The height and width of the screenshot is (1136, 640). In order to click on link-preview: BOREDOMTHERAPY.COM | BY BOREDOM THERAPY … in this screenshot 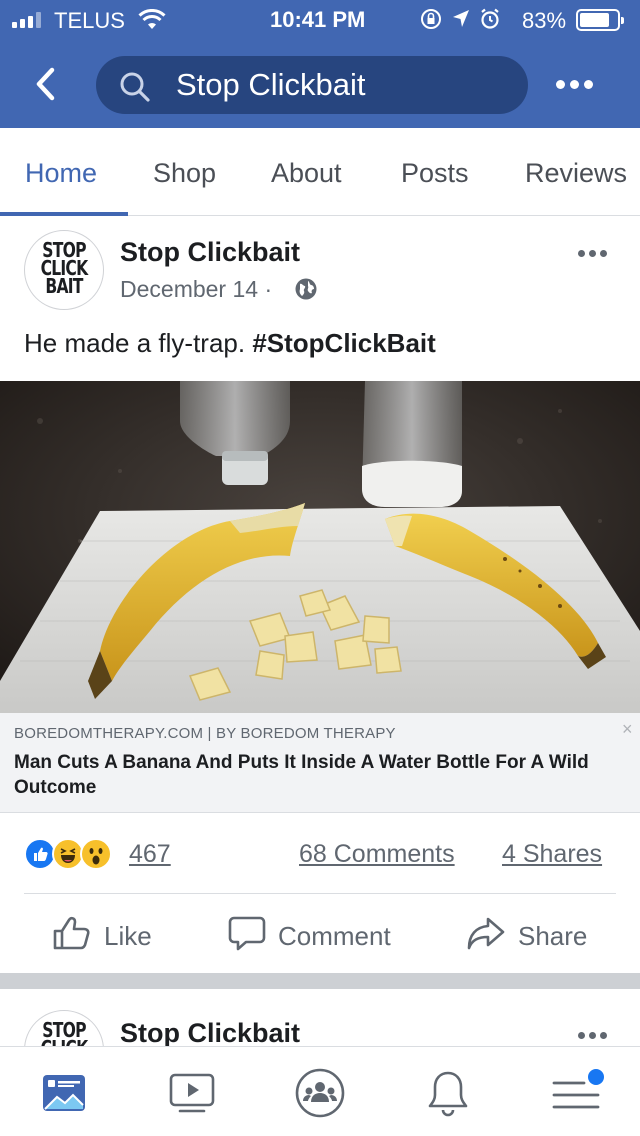, I will do `click(320, 763)`.